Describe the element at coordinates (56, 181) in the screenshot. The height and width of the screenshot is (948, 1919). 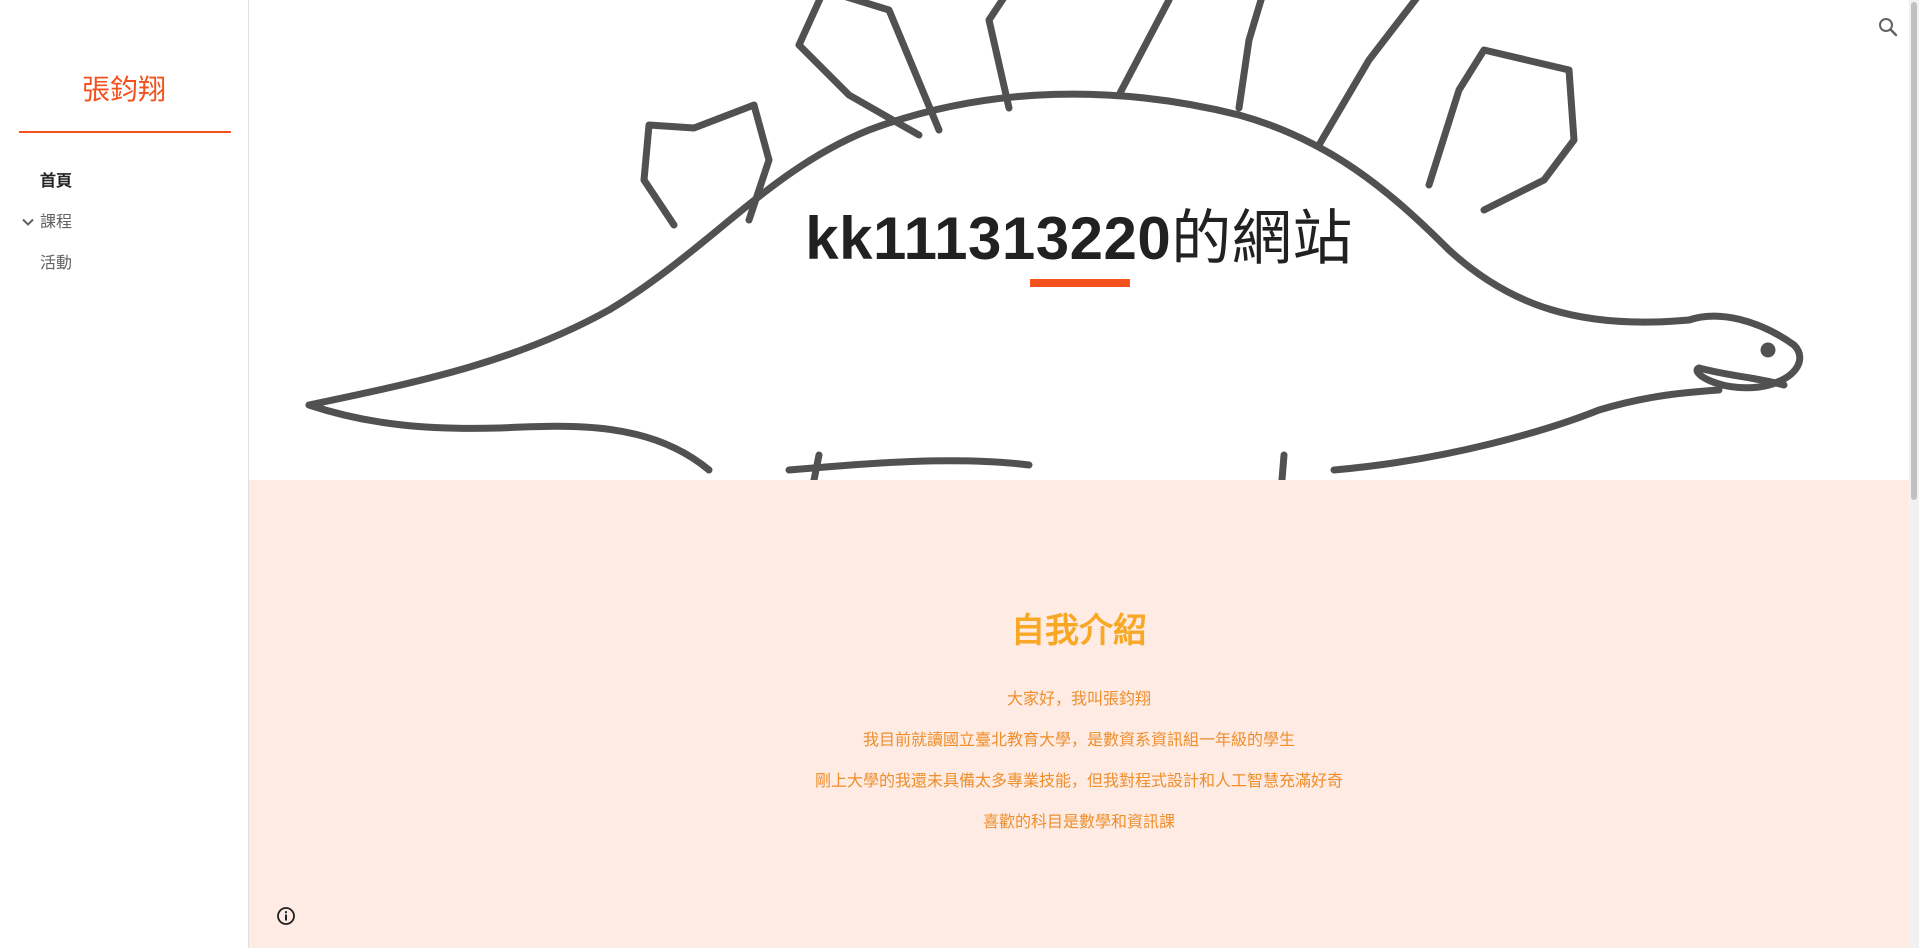
I see `sidebar-item-label: 首頁` at that location.